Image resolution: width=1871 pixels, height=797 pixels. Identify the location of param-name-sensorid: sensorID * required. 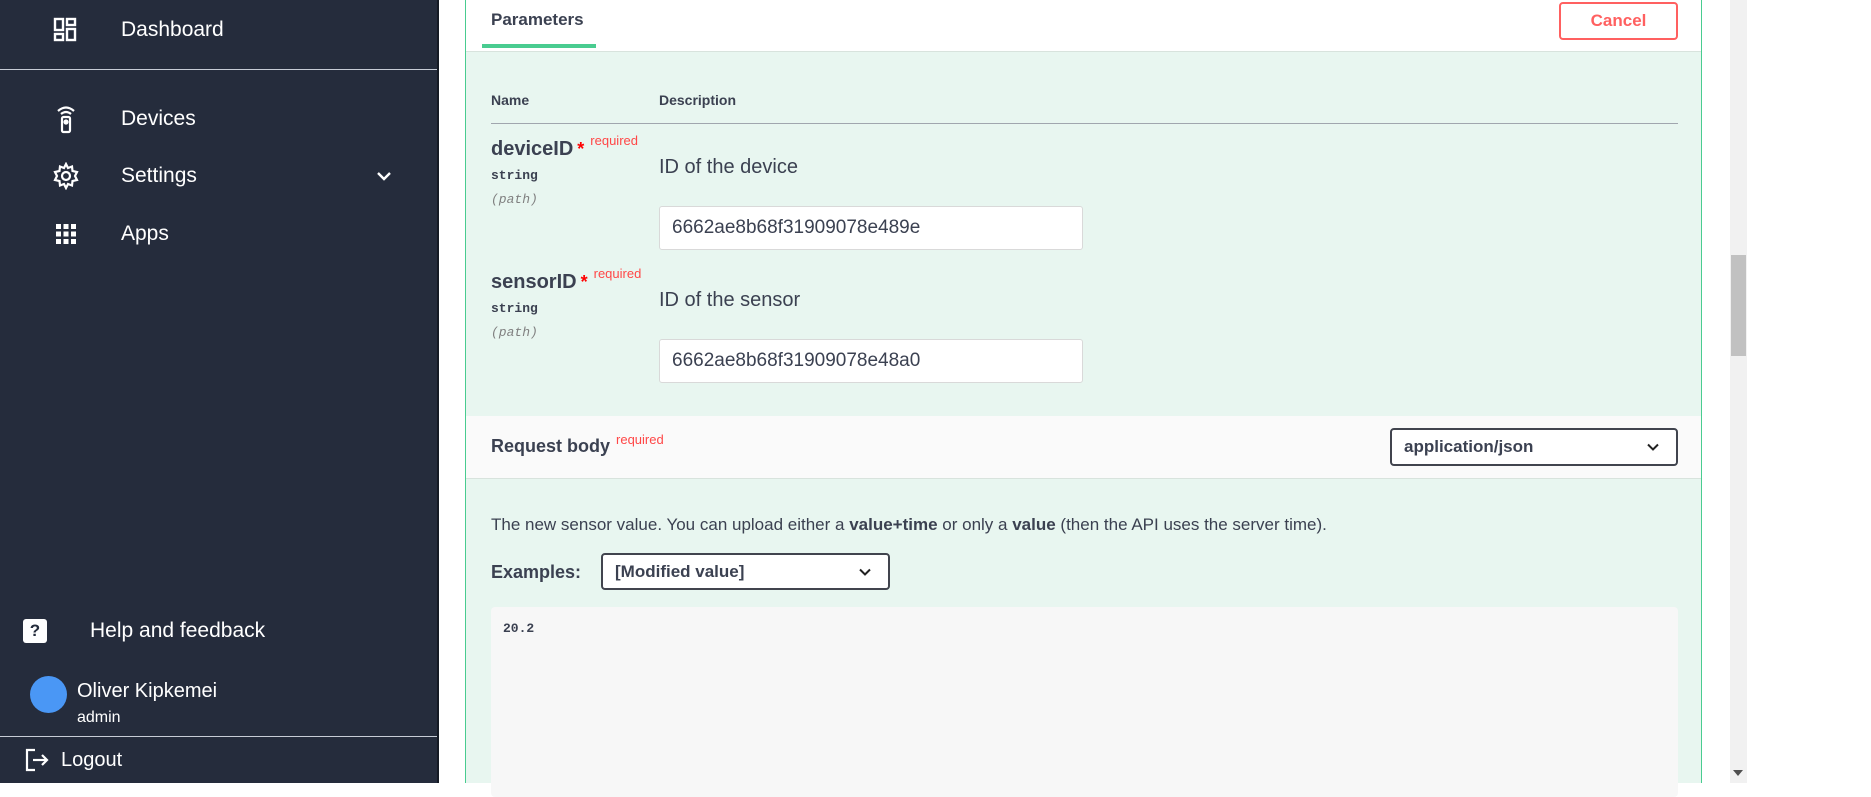
(566, 280).